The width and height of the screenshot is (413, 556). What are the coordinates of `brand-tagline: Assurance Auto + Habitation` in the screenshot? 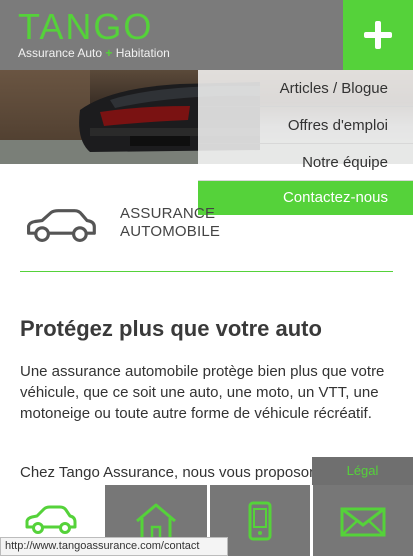 It's located at (94, 53).